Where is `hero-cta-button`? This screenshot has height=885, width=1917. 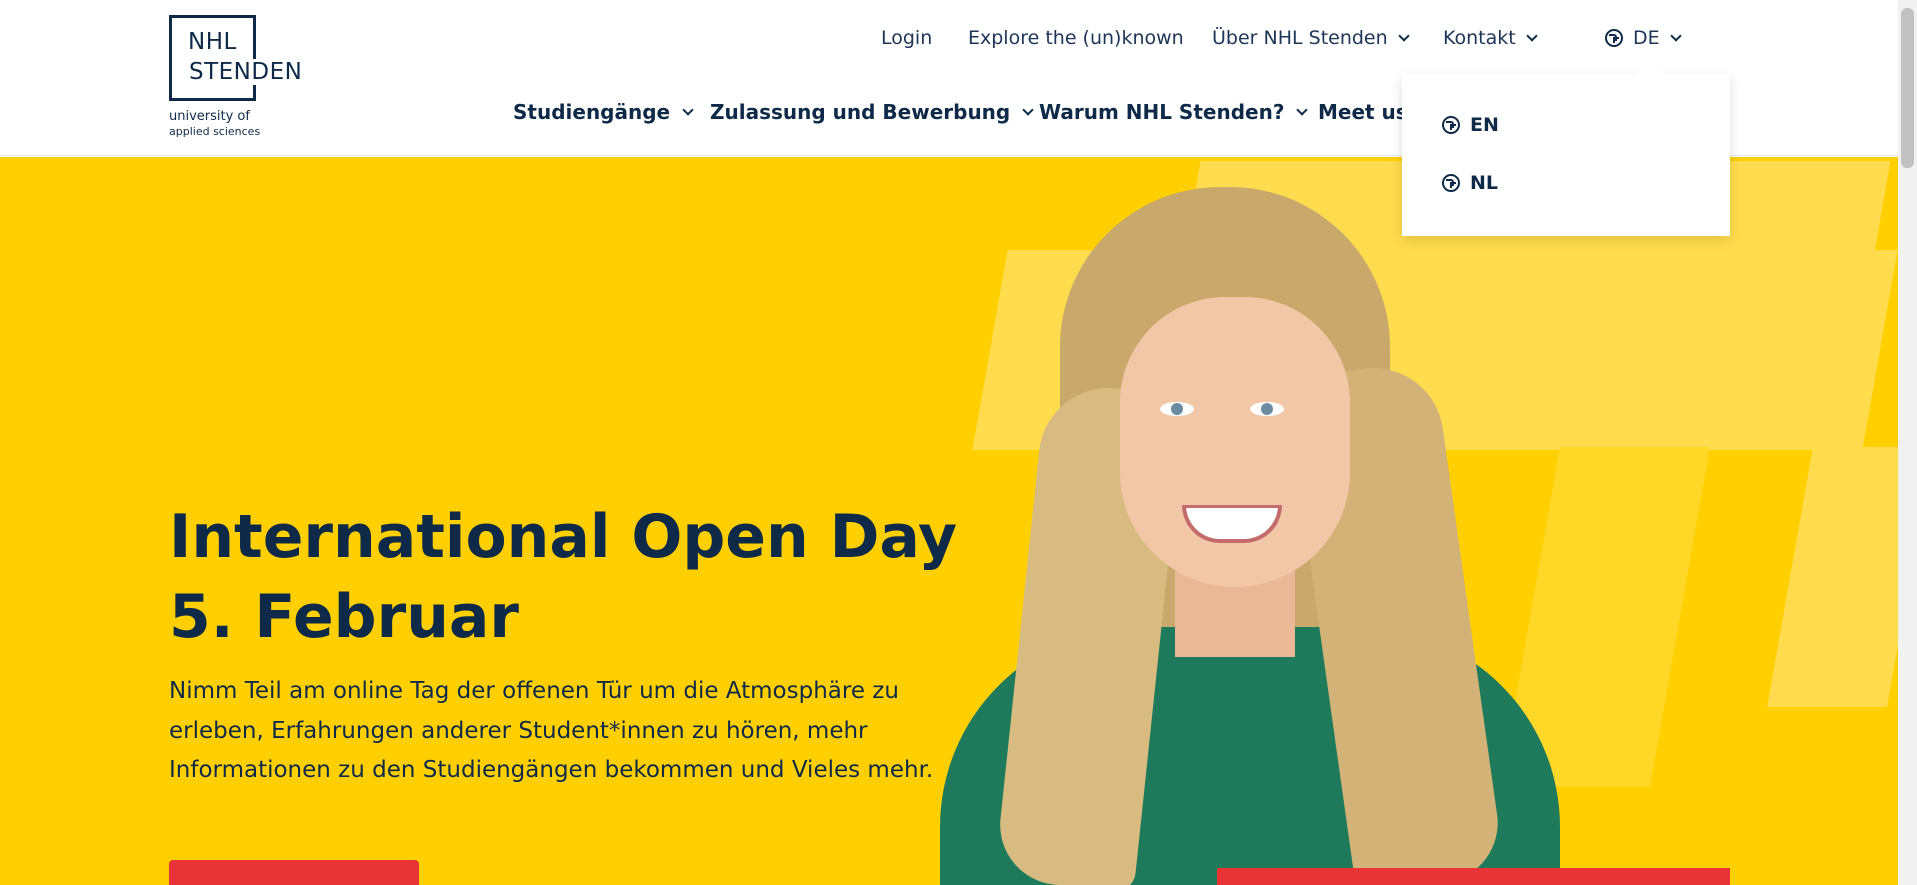
hero-cta-button is located at coordinates (294, 872).